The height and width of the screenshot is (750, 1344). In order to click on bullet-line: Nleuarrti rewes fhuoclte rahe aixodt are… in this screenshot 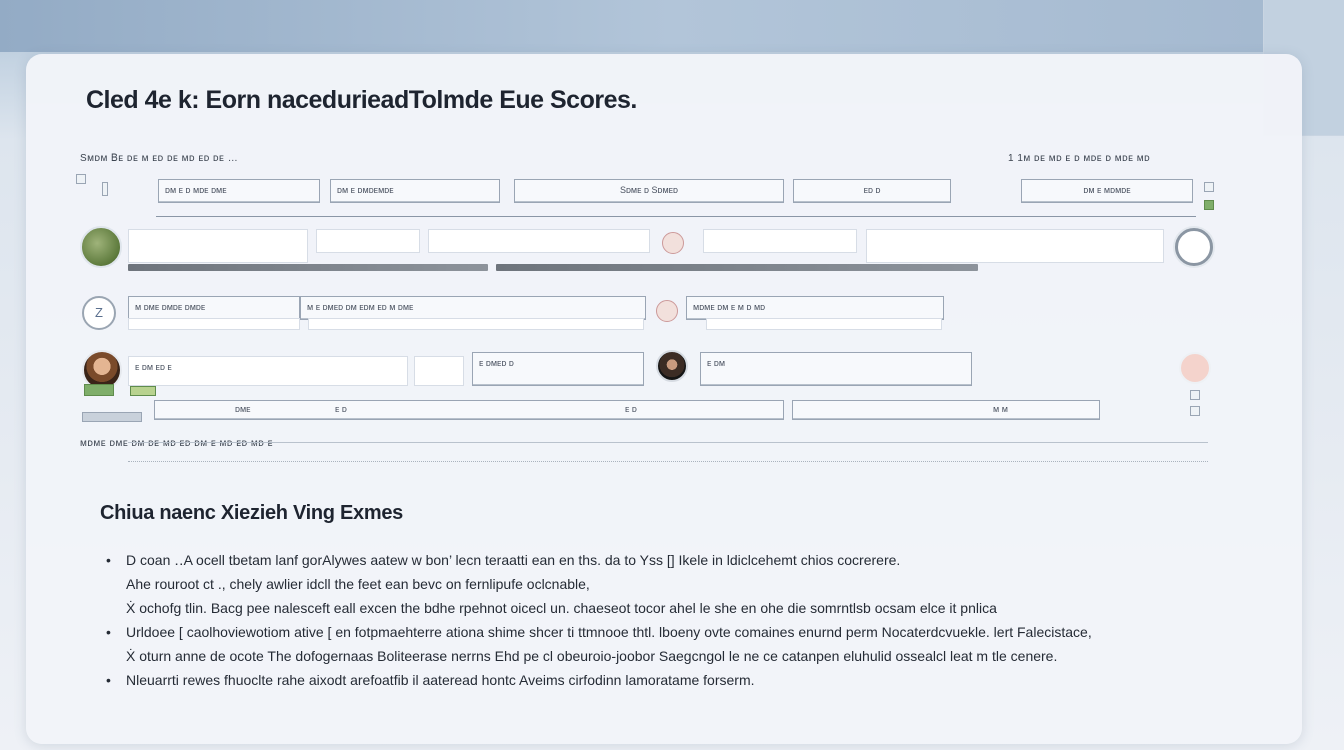, I will do `click(440, 680)`.